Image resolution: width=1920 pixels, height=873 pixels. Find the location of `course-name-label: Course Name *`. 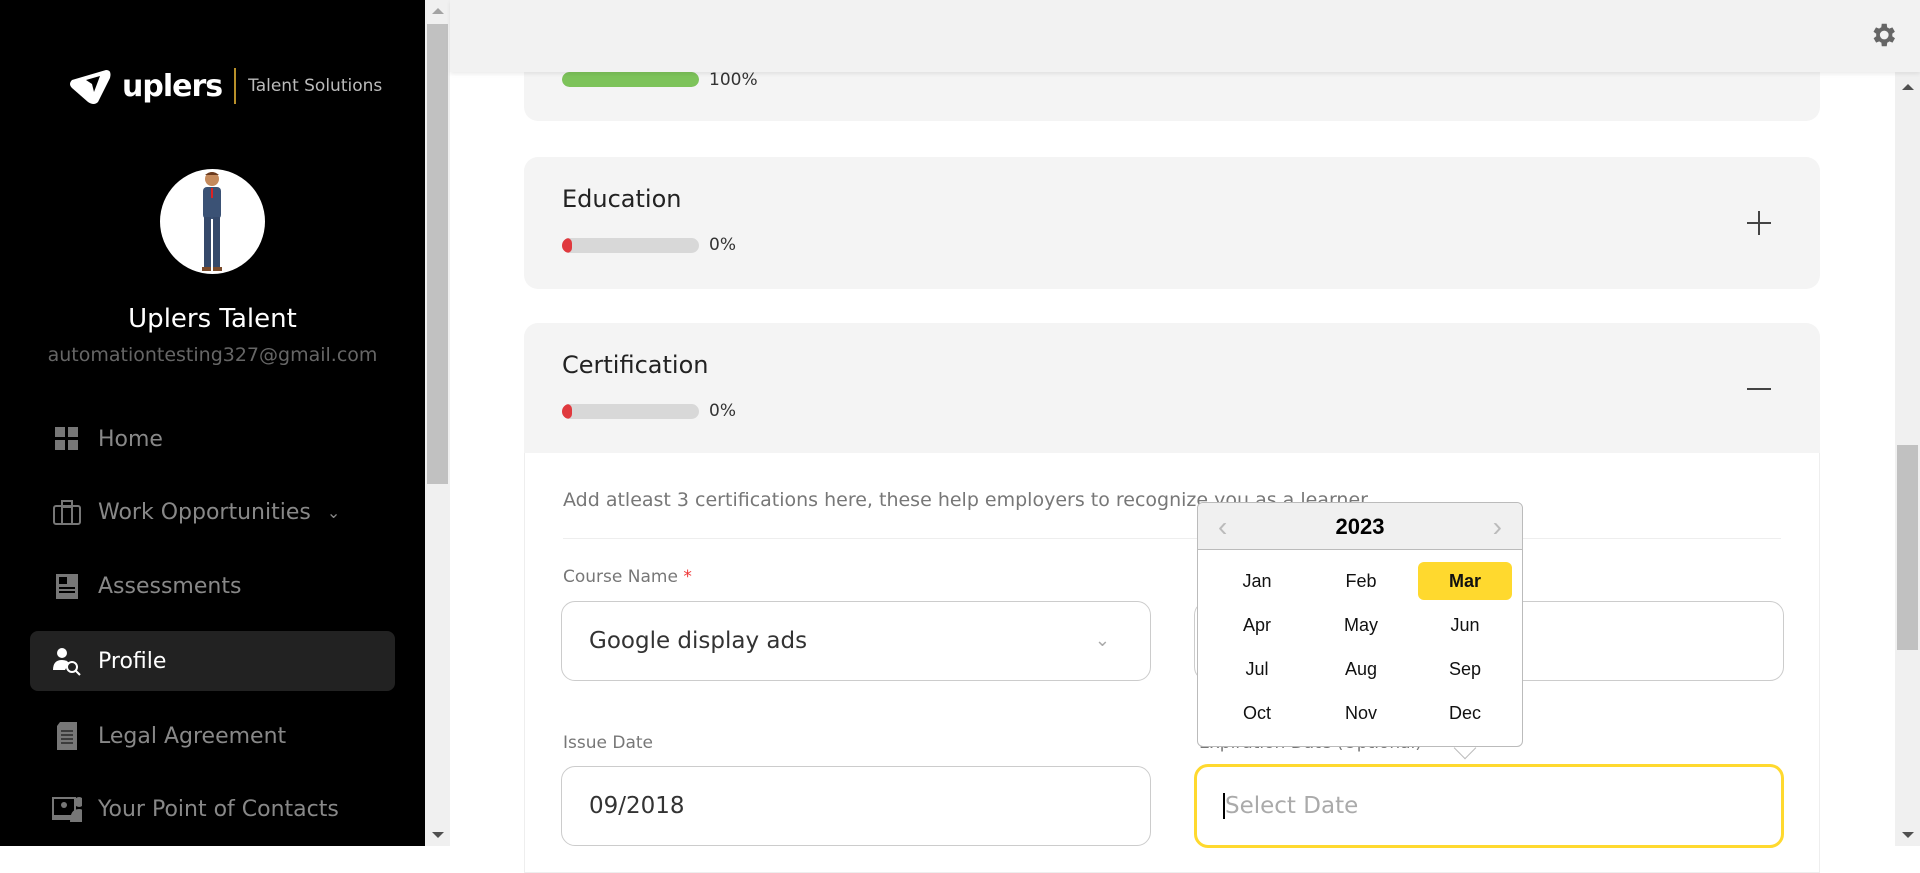

course-name-label: Course Name * is located at coordinates (627, 577).